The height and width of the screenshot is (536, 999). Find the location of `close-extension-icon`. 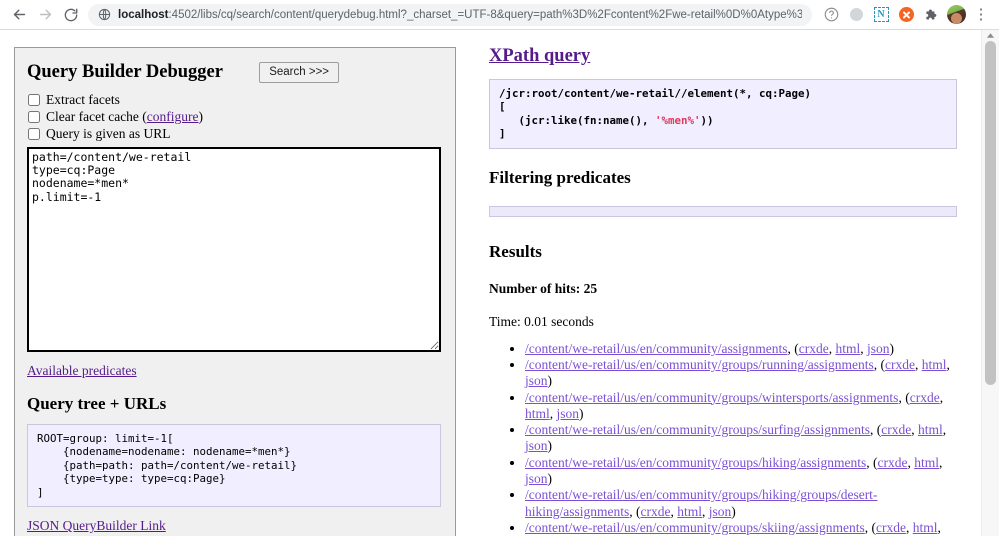

close-extension-icon is located at coordinates (906, 15).